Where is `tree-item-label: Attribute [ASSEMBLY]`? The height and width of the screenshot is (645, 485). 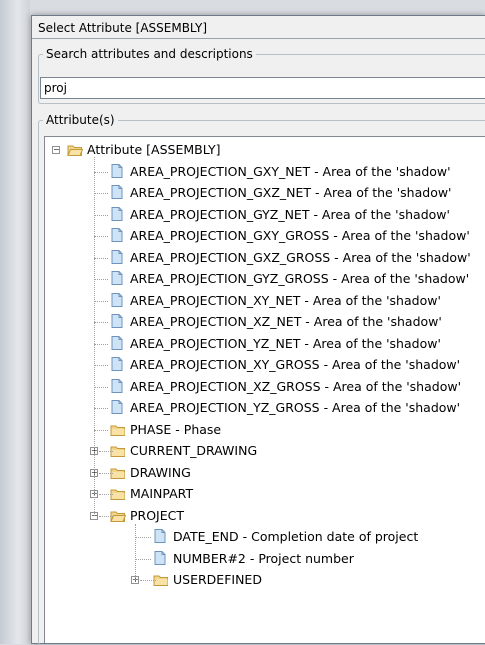
tree-item-label: Attribute [ASSEMBLY] is located at coordinates (154, 149).